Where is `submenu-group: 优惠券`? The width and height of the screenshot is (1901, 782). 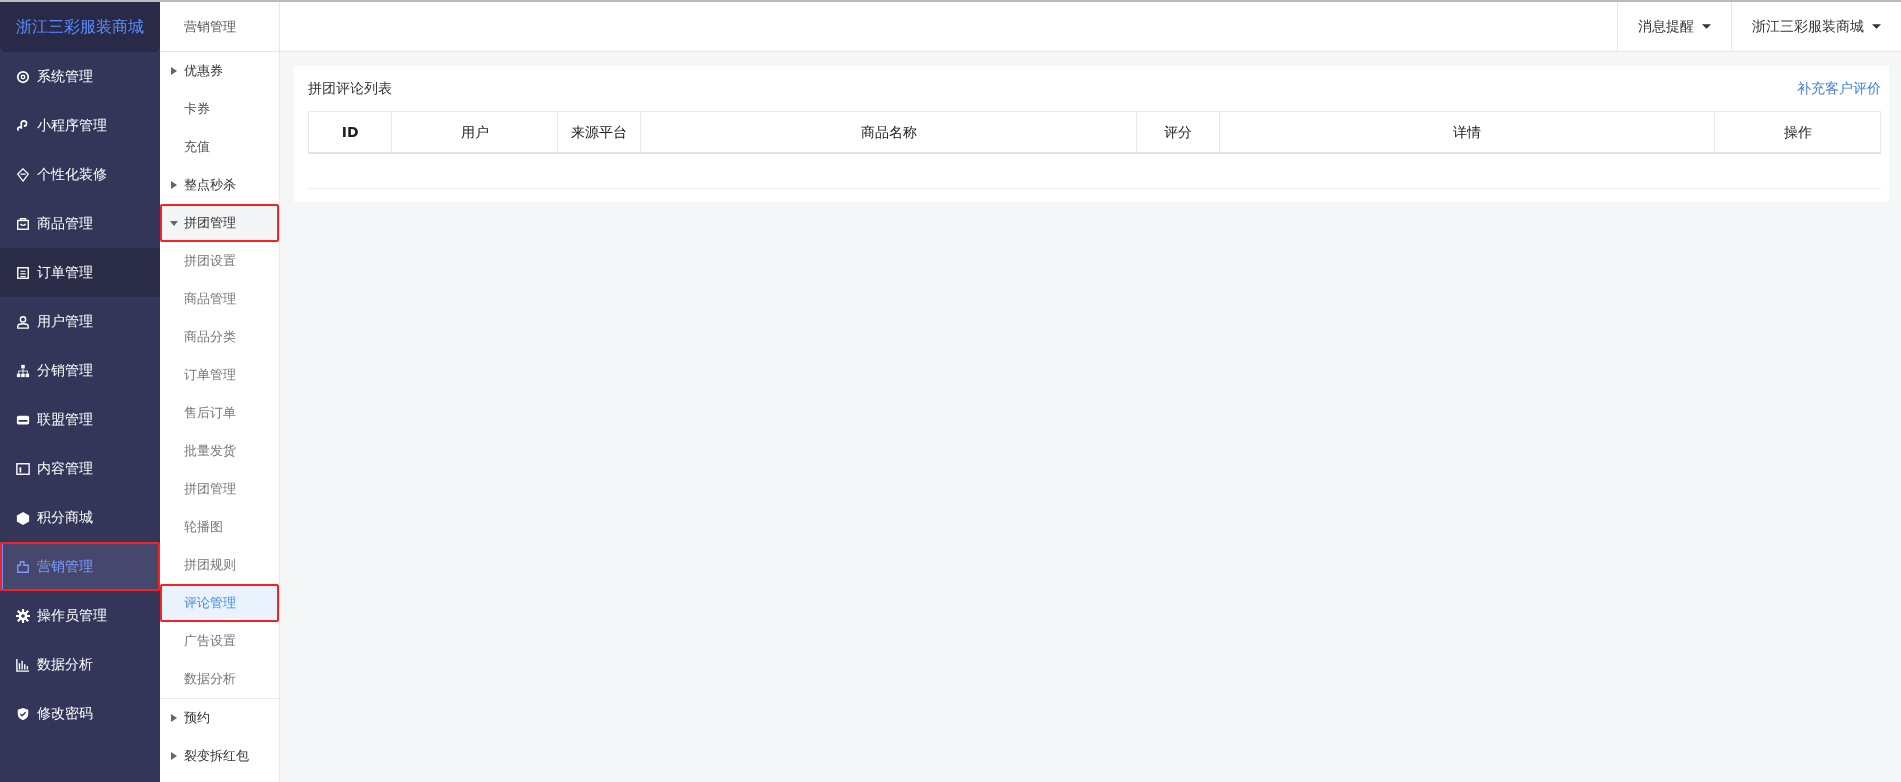 submenu-group: 优惠券 is located at coordinates (219, 71).